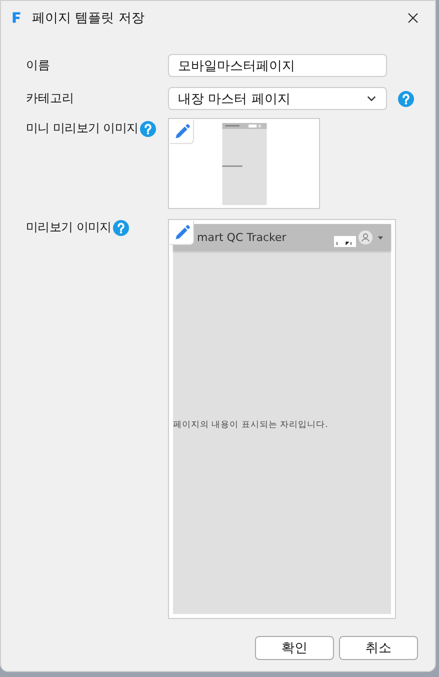 Image resolution: width=439 pixels, height=677 pixels. I want to click on caret-icon, so click(380, 238).